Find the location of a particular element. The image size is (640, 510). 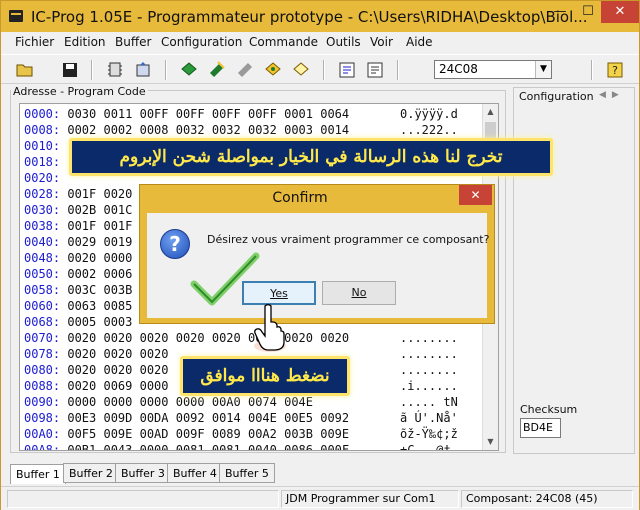

hex-data: 0020 0000 is located at coordinates (100, 258).